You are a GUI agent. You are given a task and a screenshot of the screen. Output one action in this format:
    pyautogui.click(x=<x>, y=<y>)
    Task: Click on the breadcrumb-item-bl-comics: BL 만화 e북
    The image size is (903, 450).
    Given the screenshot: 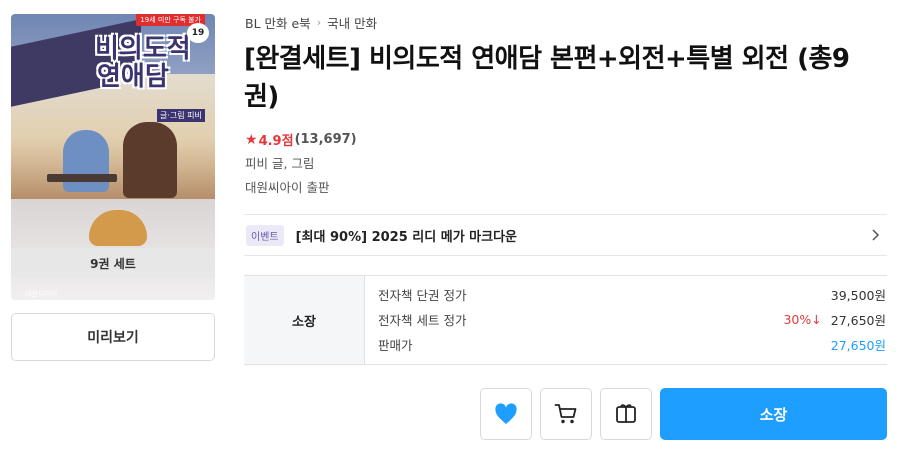 What is the action you would take?
    pyautogui.click(x=278, y=22)
    